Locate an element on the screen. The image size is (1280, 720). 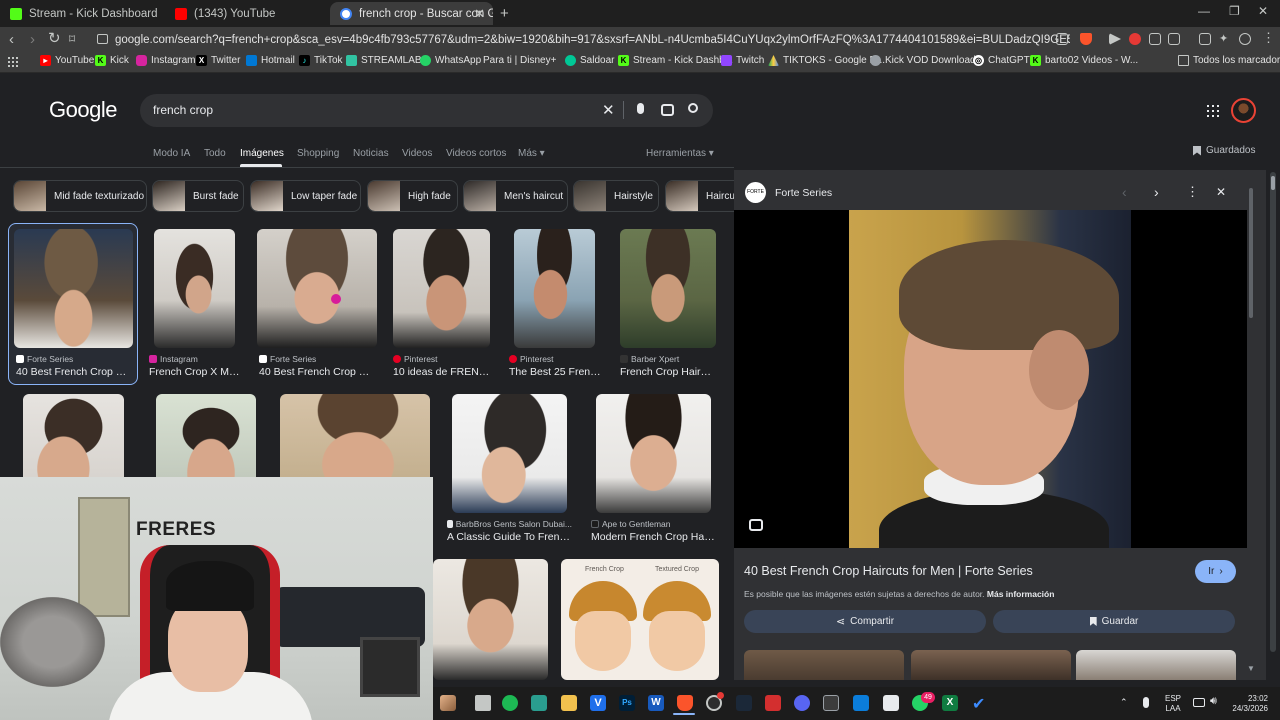
more-options-icon: ⋮ is located at coordinates (1192, 192).